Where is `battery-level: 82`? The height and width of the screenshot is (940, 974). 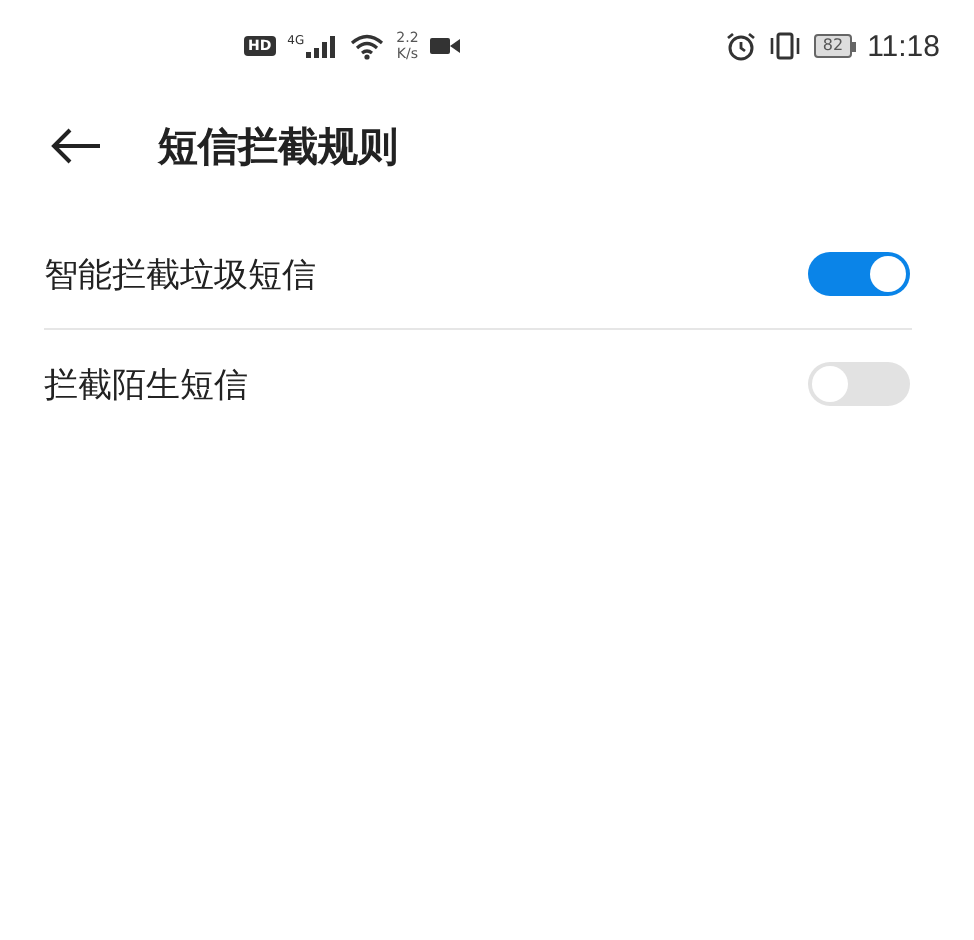
battery-level: 82 is located at coordinates (833, 46).